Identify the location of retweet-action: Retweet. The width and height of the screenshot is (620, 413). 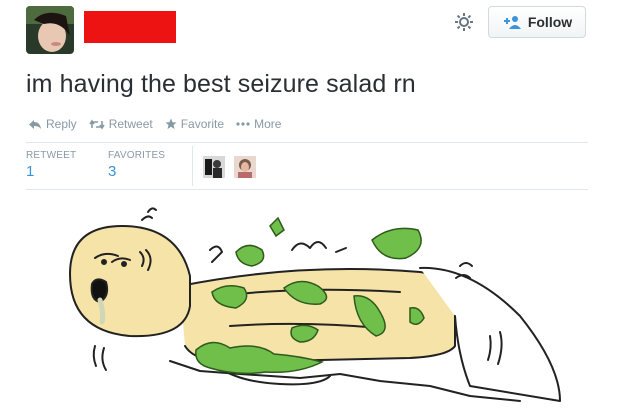
(121, 124).